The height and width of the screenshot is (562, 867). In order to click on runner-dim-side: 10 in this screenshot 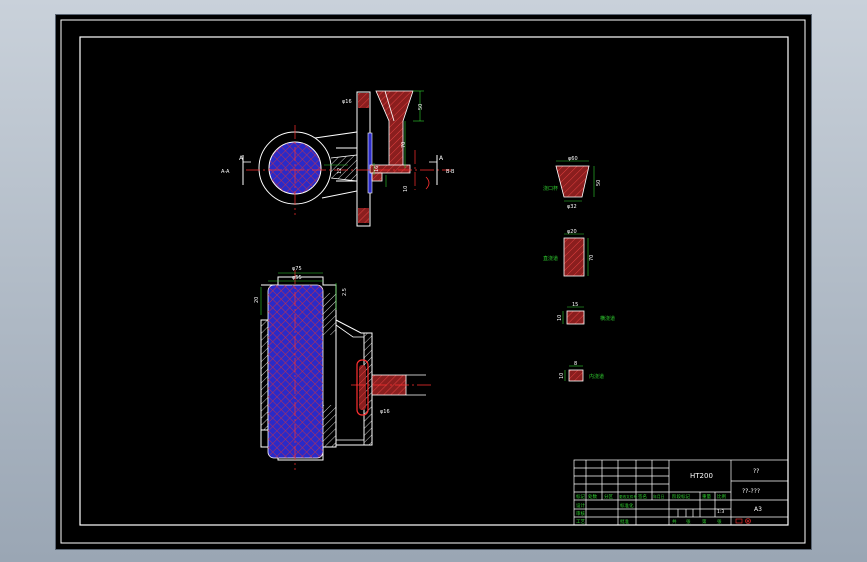, I will do `click(560, 318)`.